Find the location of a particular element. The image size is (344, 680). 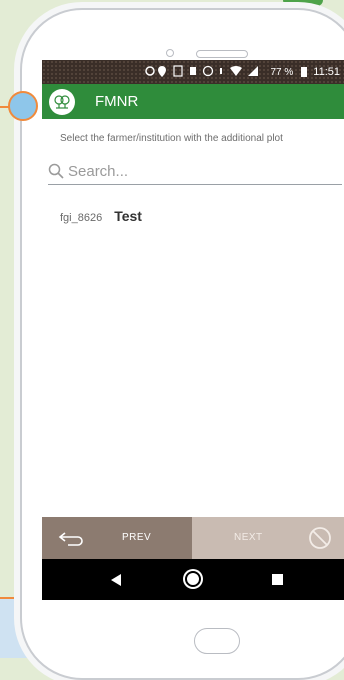

blocked-icon is located at coordinates (320, 538).